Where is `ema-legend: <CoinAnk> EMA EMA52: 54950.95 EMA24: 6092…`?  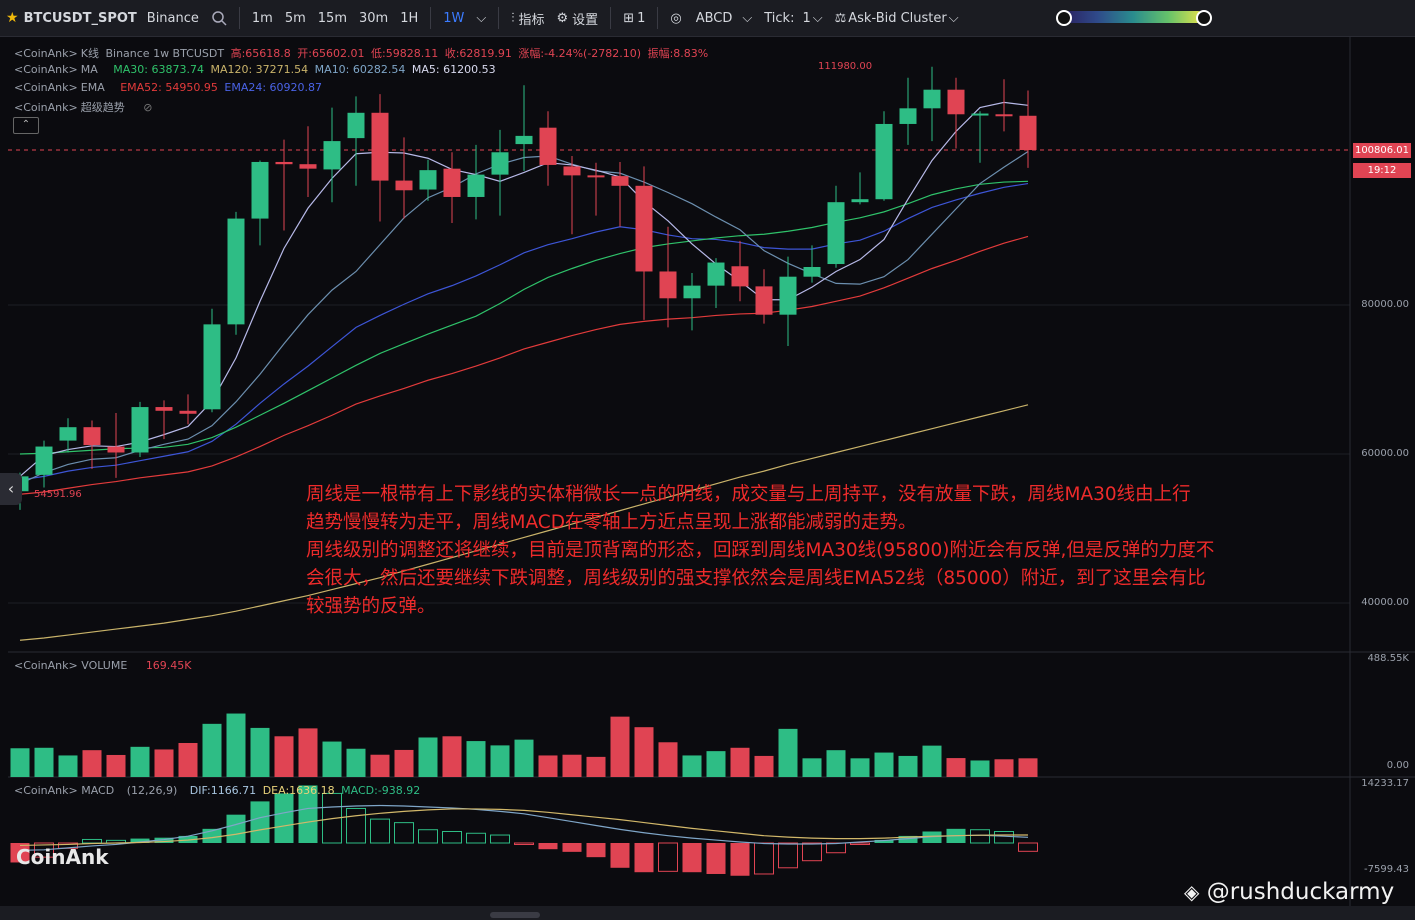
ema-legend: <CoinAnk> EMA EMA52: 54950.95 EMA24: 6092… is located at coordinates (169, 87).